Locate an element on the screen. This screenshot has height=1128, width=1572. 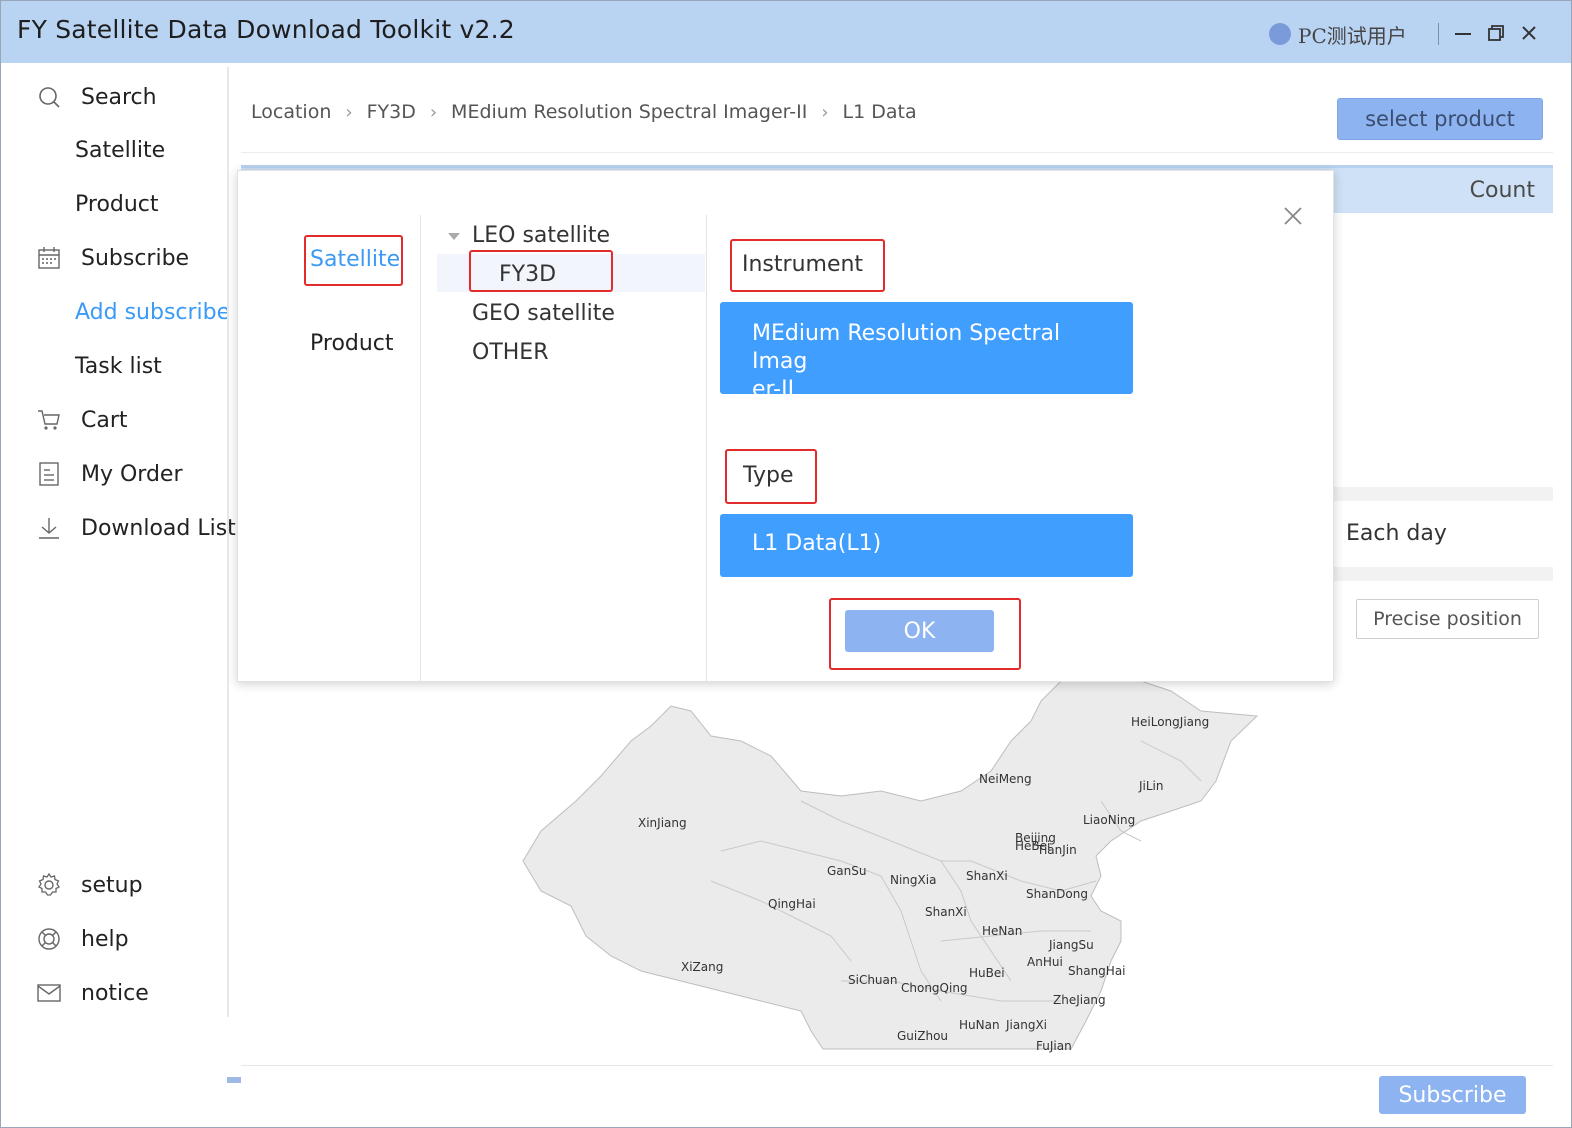
minimize-icon is located at coordinates (1463, 34).